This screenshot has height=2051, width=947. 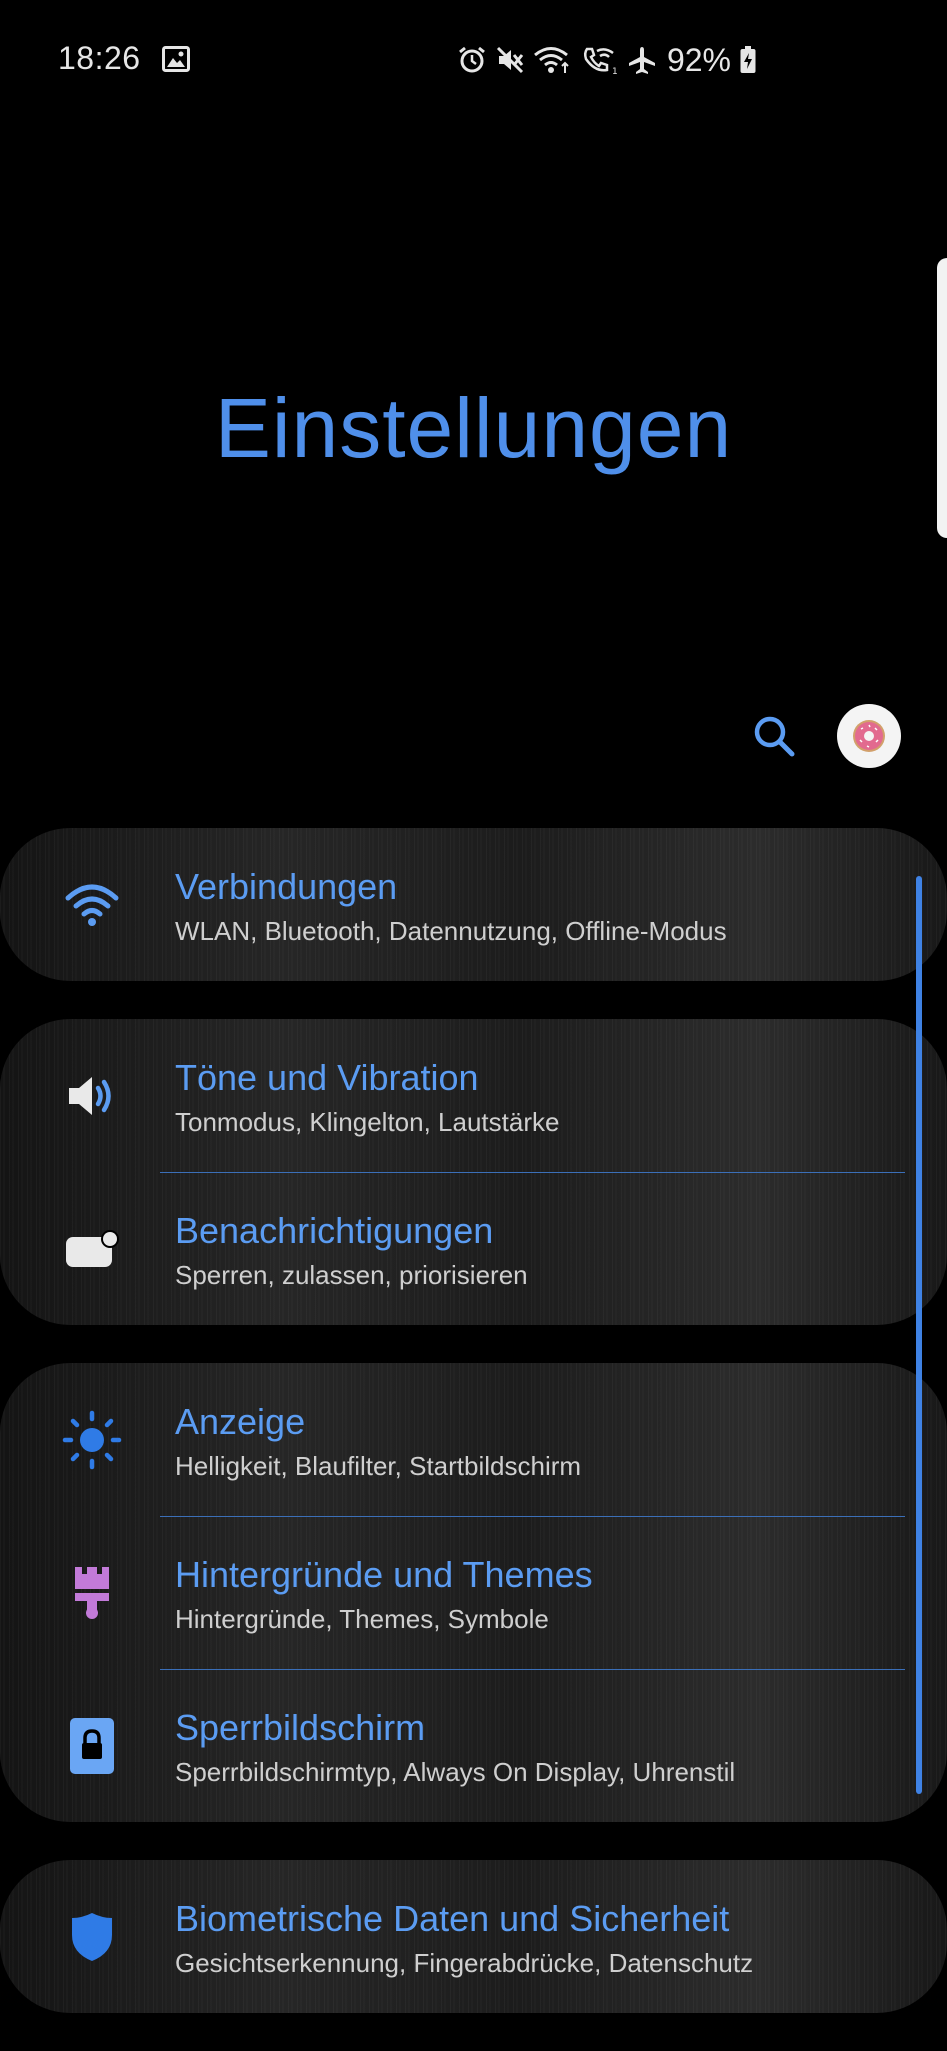 I want to click on paintbrush-icon, so click(x=92, y=1593).